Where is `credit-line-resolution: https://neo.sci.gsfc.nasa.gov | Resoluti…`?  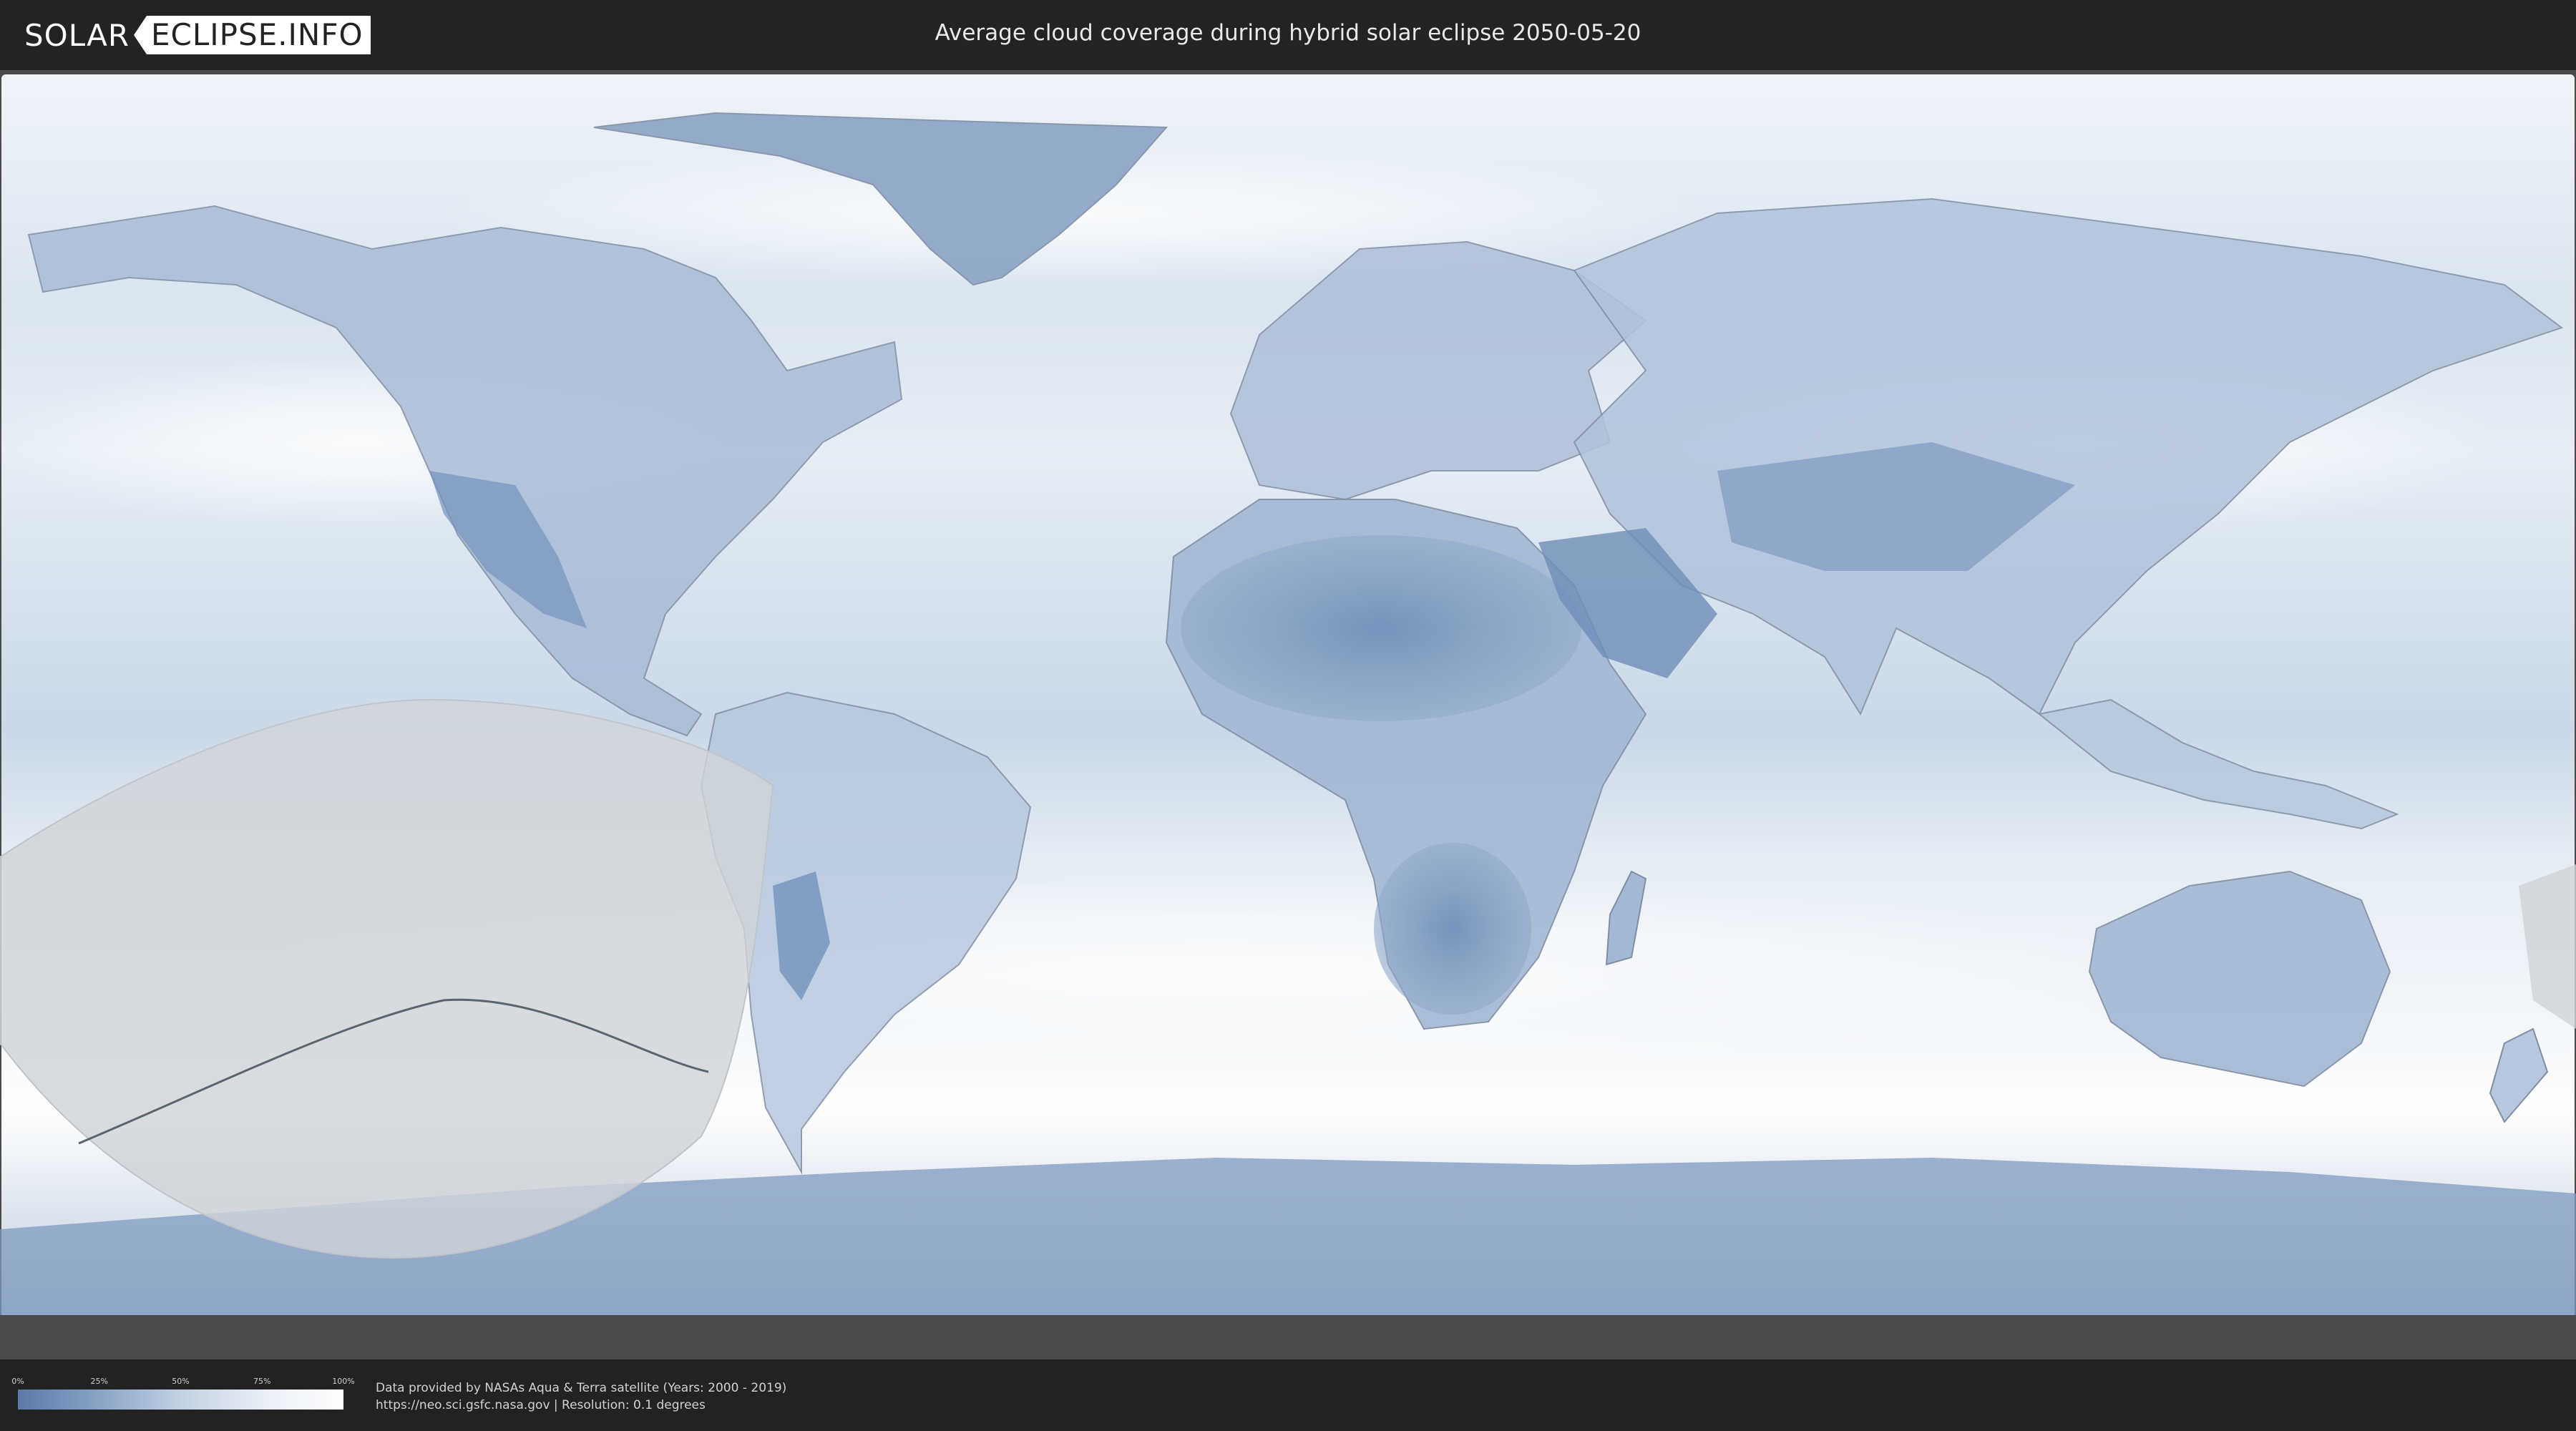 credit-line-resolution: https://neo.sci.gsfc.nasa.gov | Resoluti… is located at coordinates (581, 1405).